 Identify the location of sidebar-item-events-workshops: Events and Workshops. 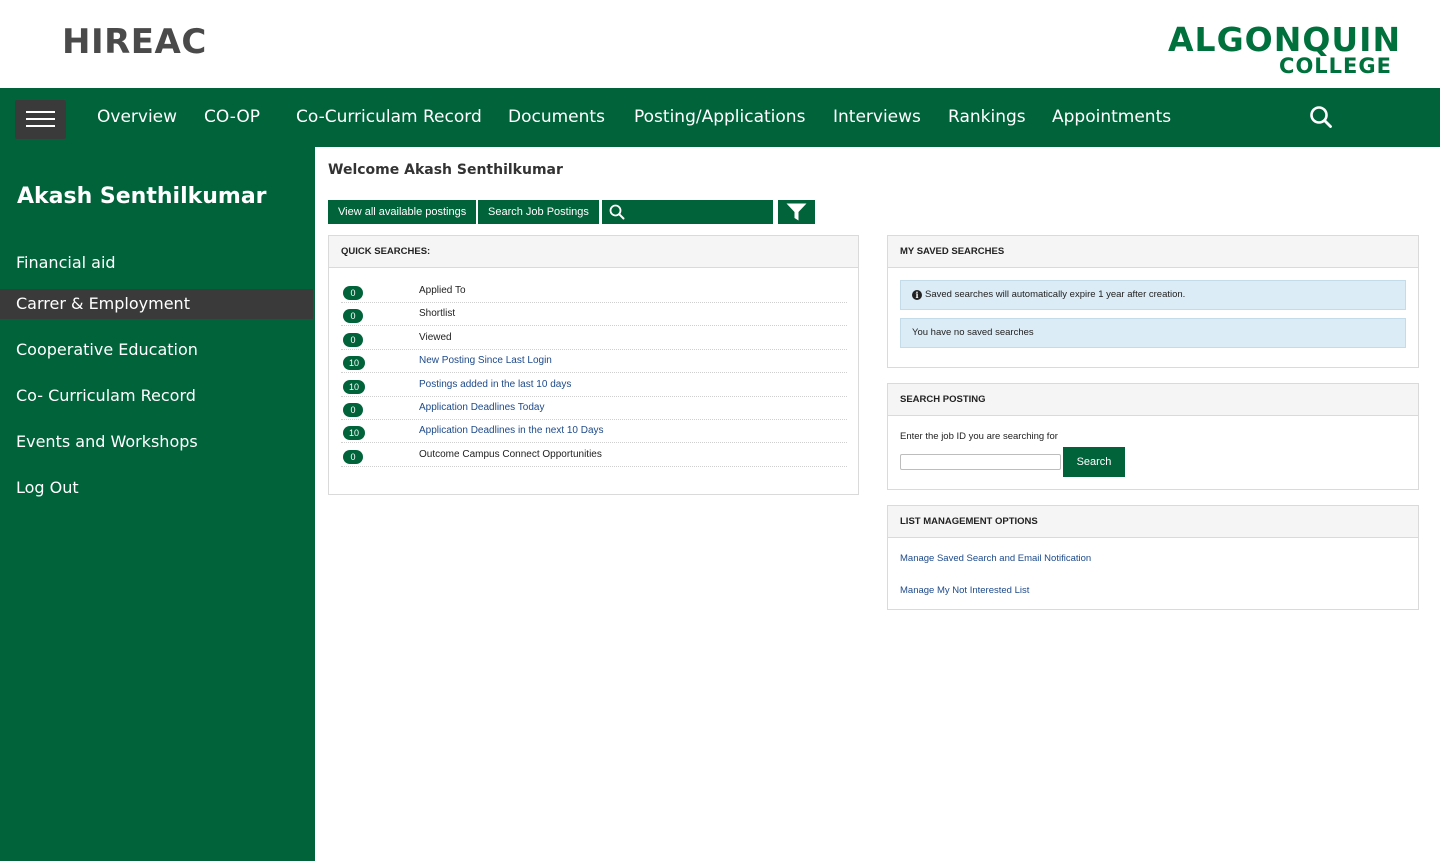
(156, 442).